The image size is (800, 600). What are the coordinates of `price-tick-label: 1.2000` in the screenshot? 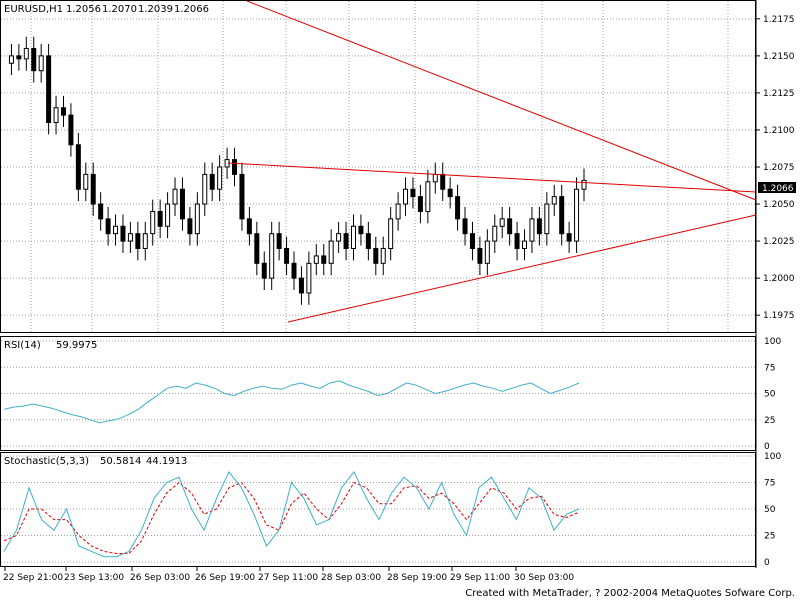 It's located at (779, 279).